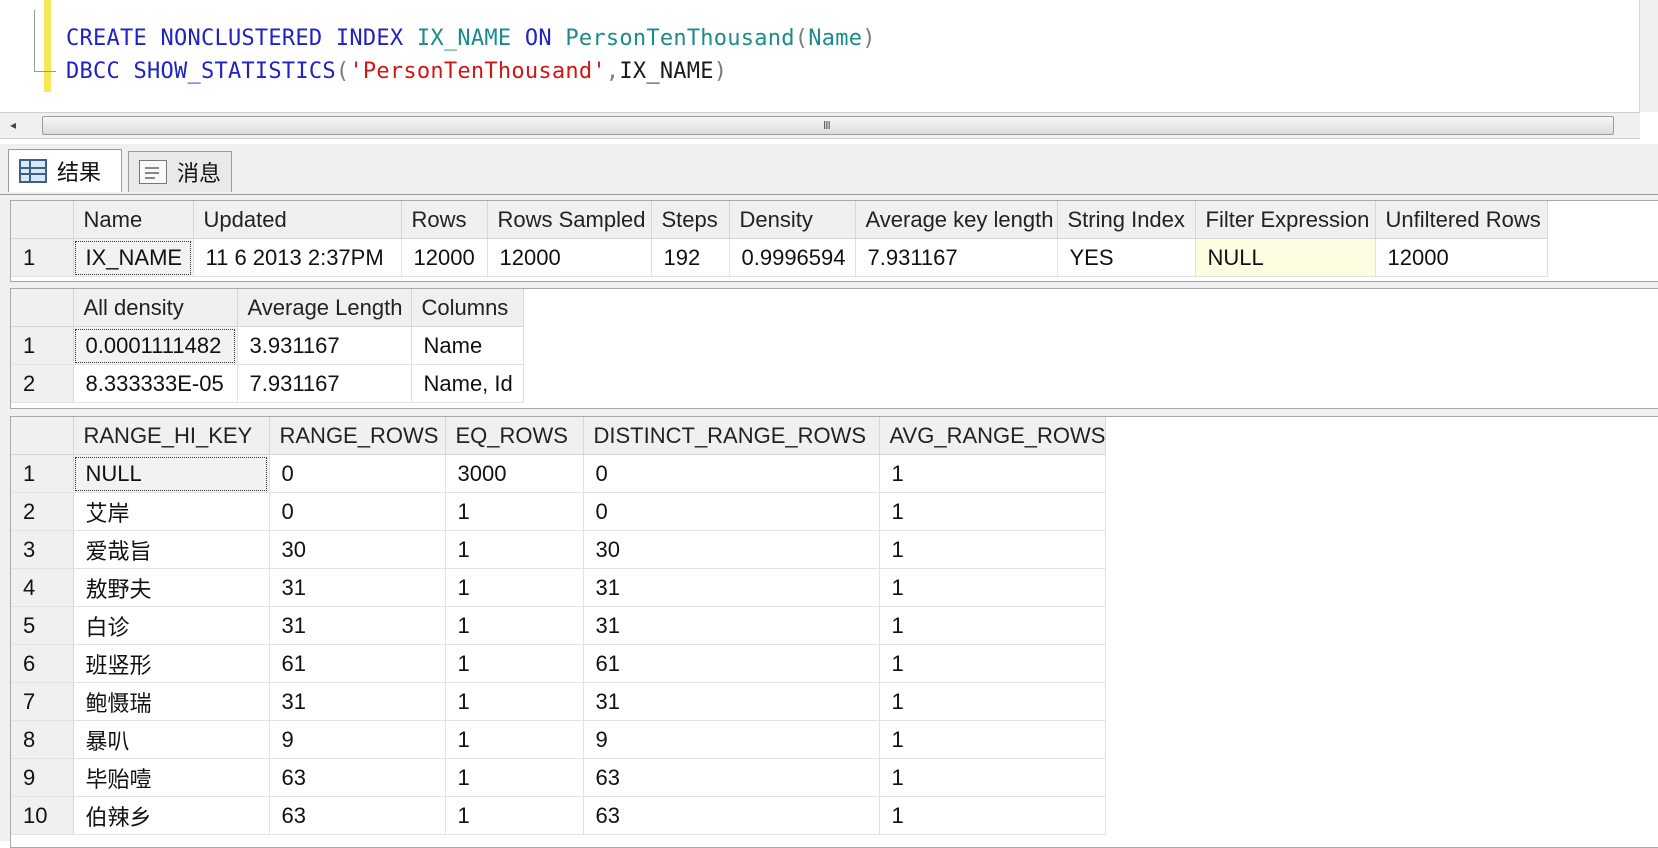 The image size is (1658, 848). What do you see at coordinates (514, 436) in the screenshot?
I see `column-header: EQ_ROWS` at bounding box center [514, 436].